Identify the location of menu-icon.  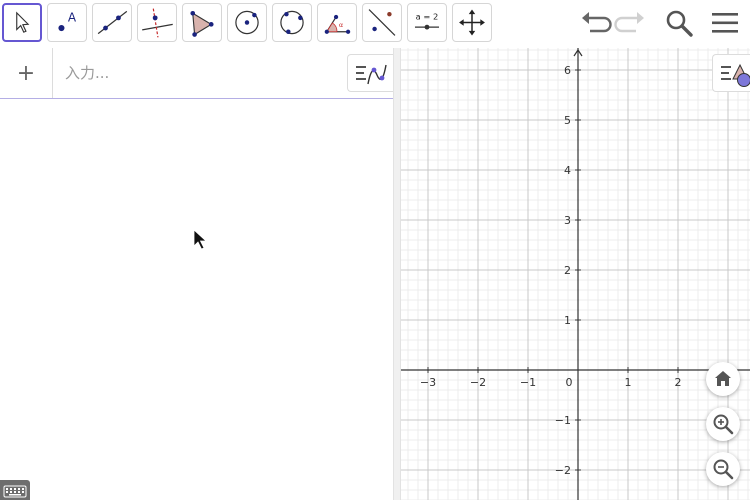
(725, 23).